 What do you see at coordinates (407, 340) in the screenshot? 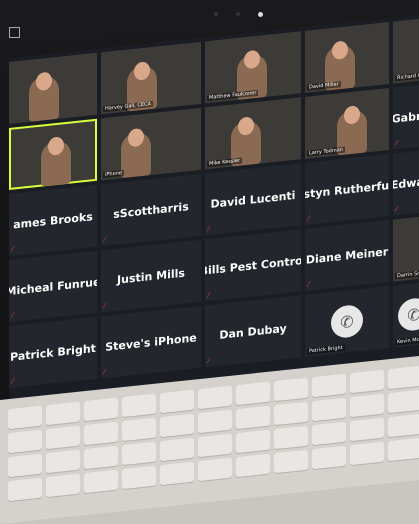
I see `participant-caption: Kevin McFarland` at bounding box center [407, 340].